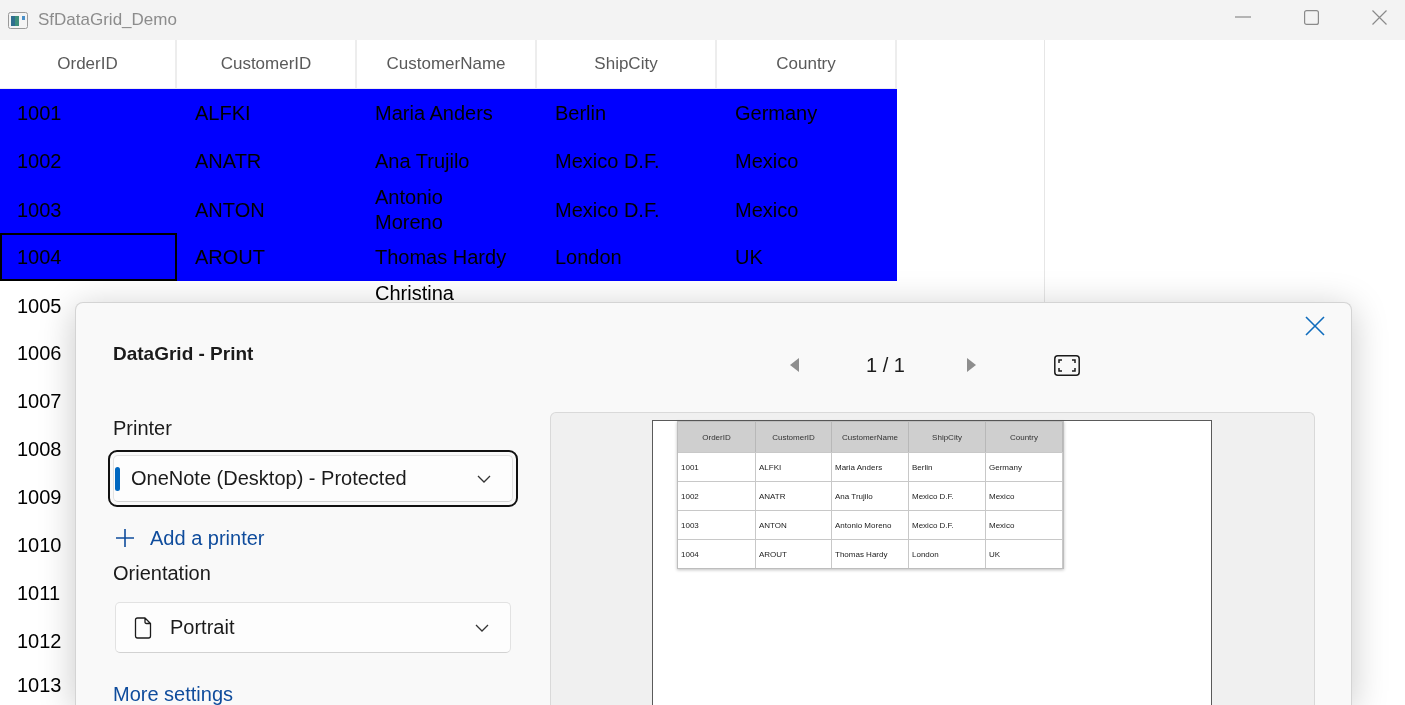  Describe the element at coordinates (588, 257) in the screenshot. I see `ship-city: London` at that location.